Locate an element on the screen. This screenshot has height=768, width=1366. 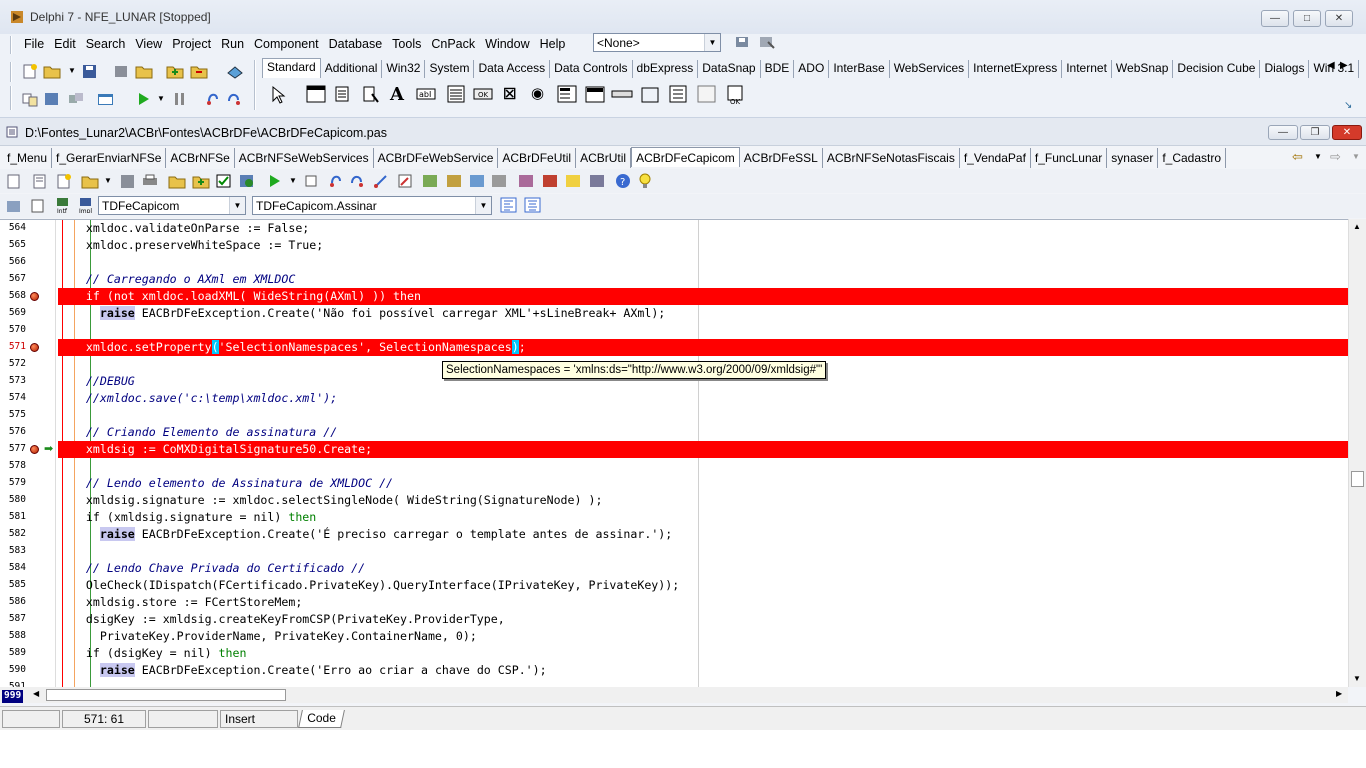
menu-run: Run is located at coordinates (232, 42).